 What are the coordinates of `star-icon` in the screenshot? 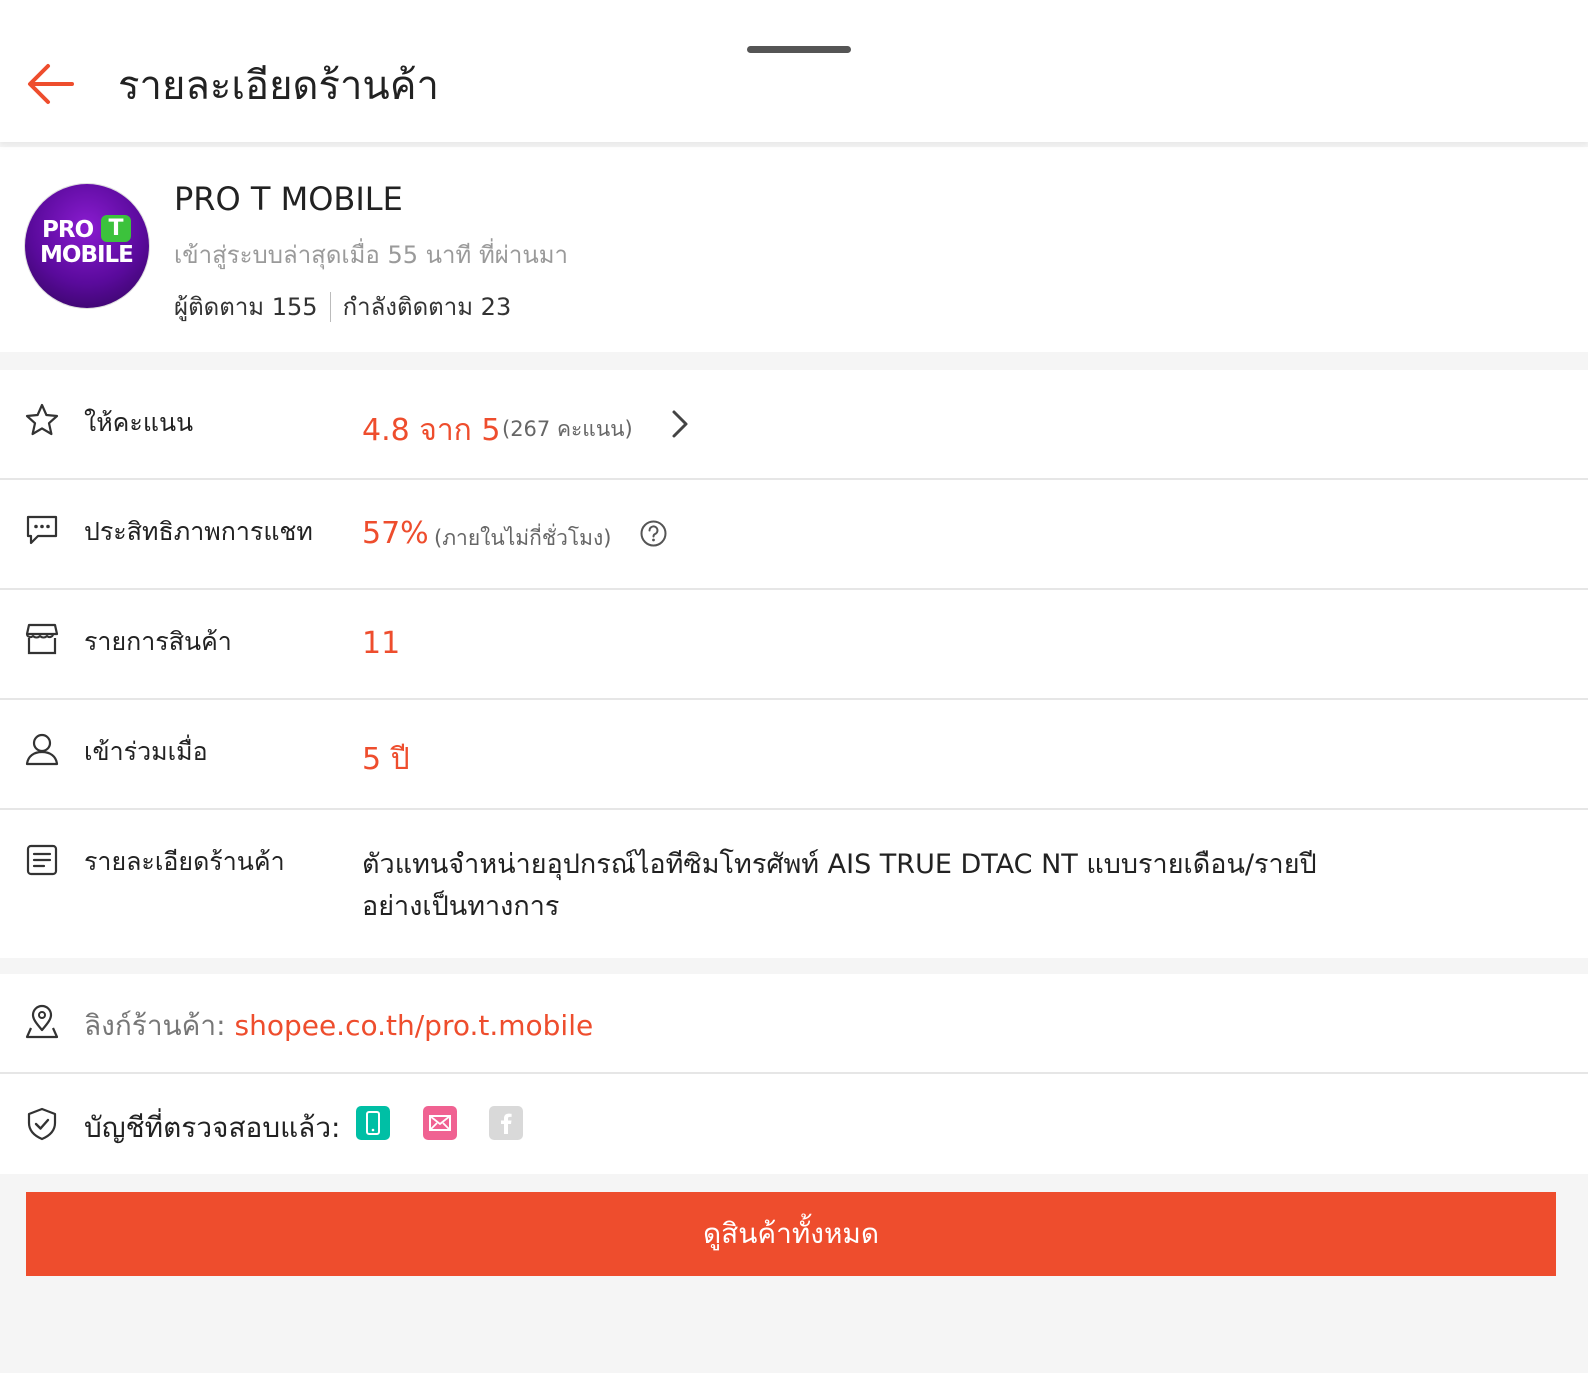 It's located at (42, 419).